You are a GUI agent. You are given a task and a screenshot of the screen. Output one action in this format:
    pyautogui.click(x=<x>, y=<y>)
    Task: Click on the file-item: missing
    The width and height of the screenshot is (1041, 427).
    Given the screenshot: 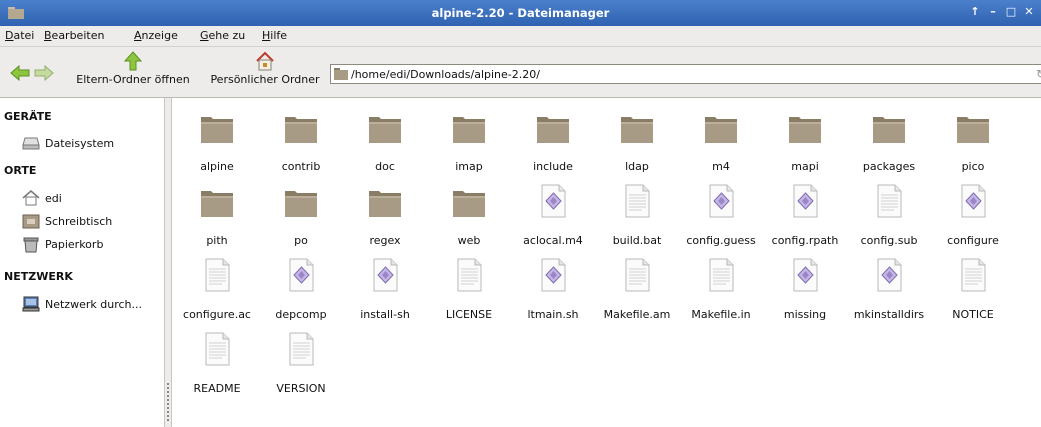 What is the action you would take?
    pyautogui.click(x=805, y=293)
    